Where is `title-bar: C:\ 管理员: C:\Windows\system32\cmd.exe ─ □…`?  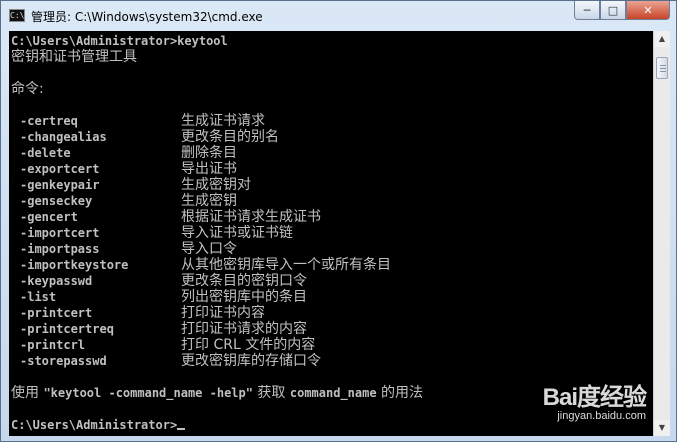 title-bar: C:\ 管理员: C:\Windows\system32\cmd.exe ─ □… is located at coordinates (338, 16).